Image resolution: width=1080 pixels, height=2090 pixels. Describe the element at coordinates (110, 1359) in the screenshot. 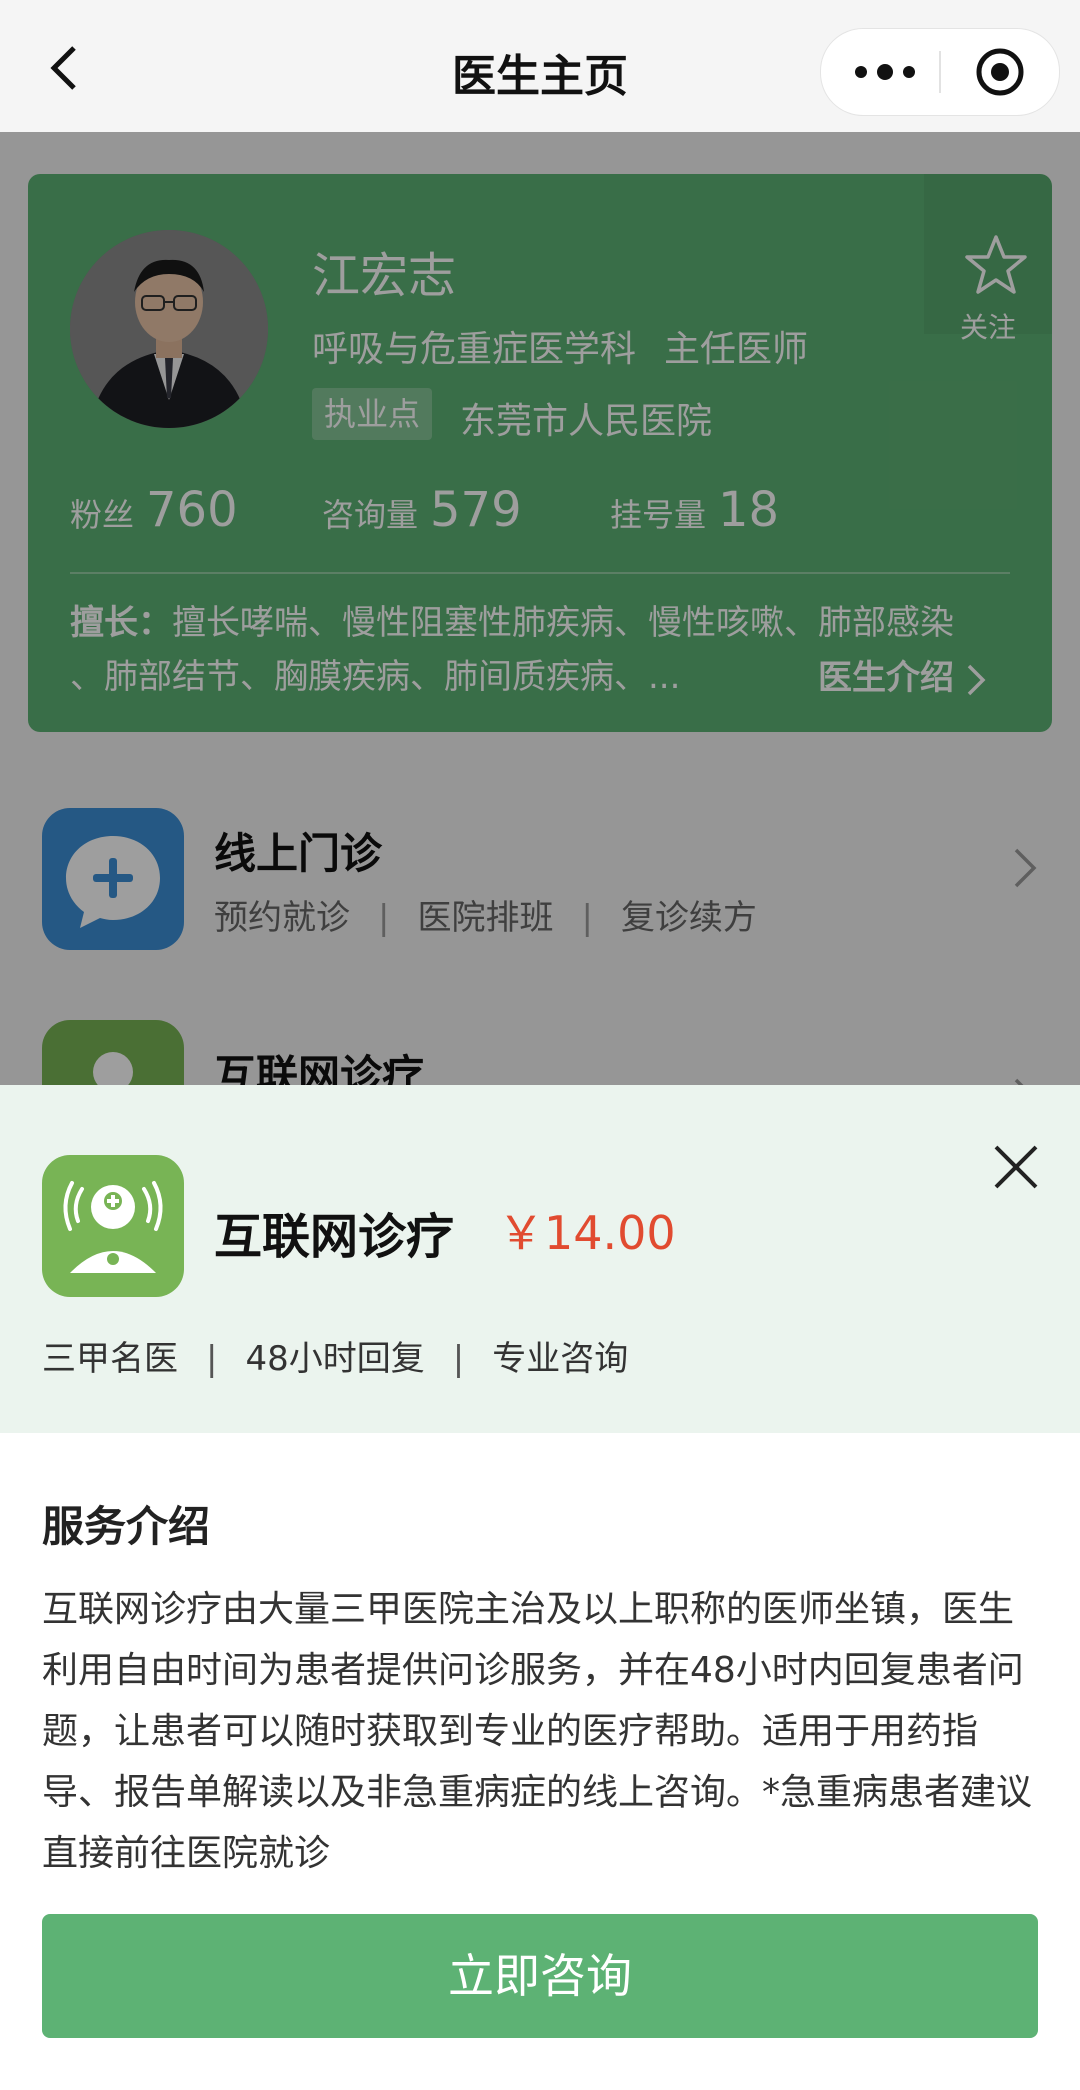

I see `service-tag: 三甲名医` at that location.